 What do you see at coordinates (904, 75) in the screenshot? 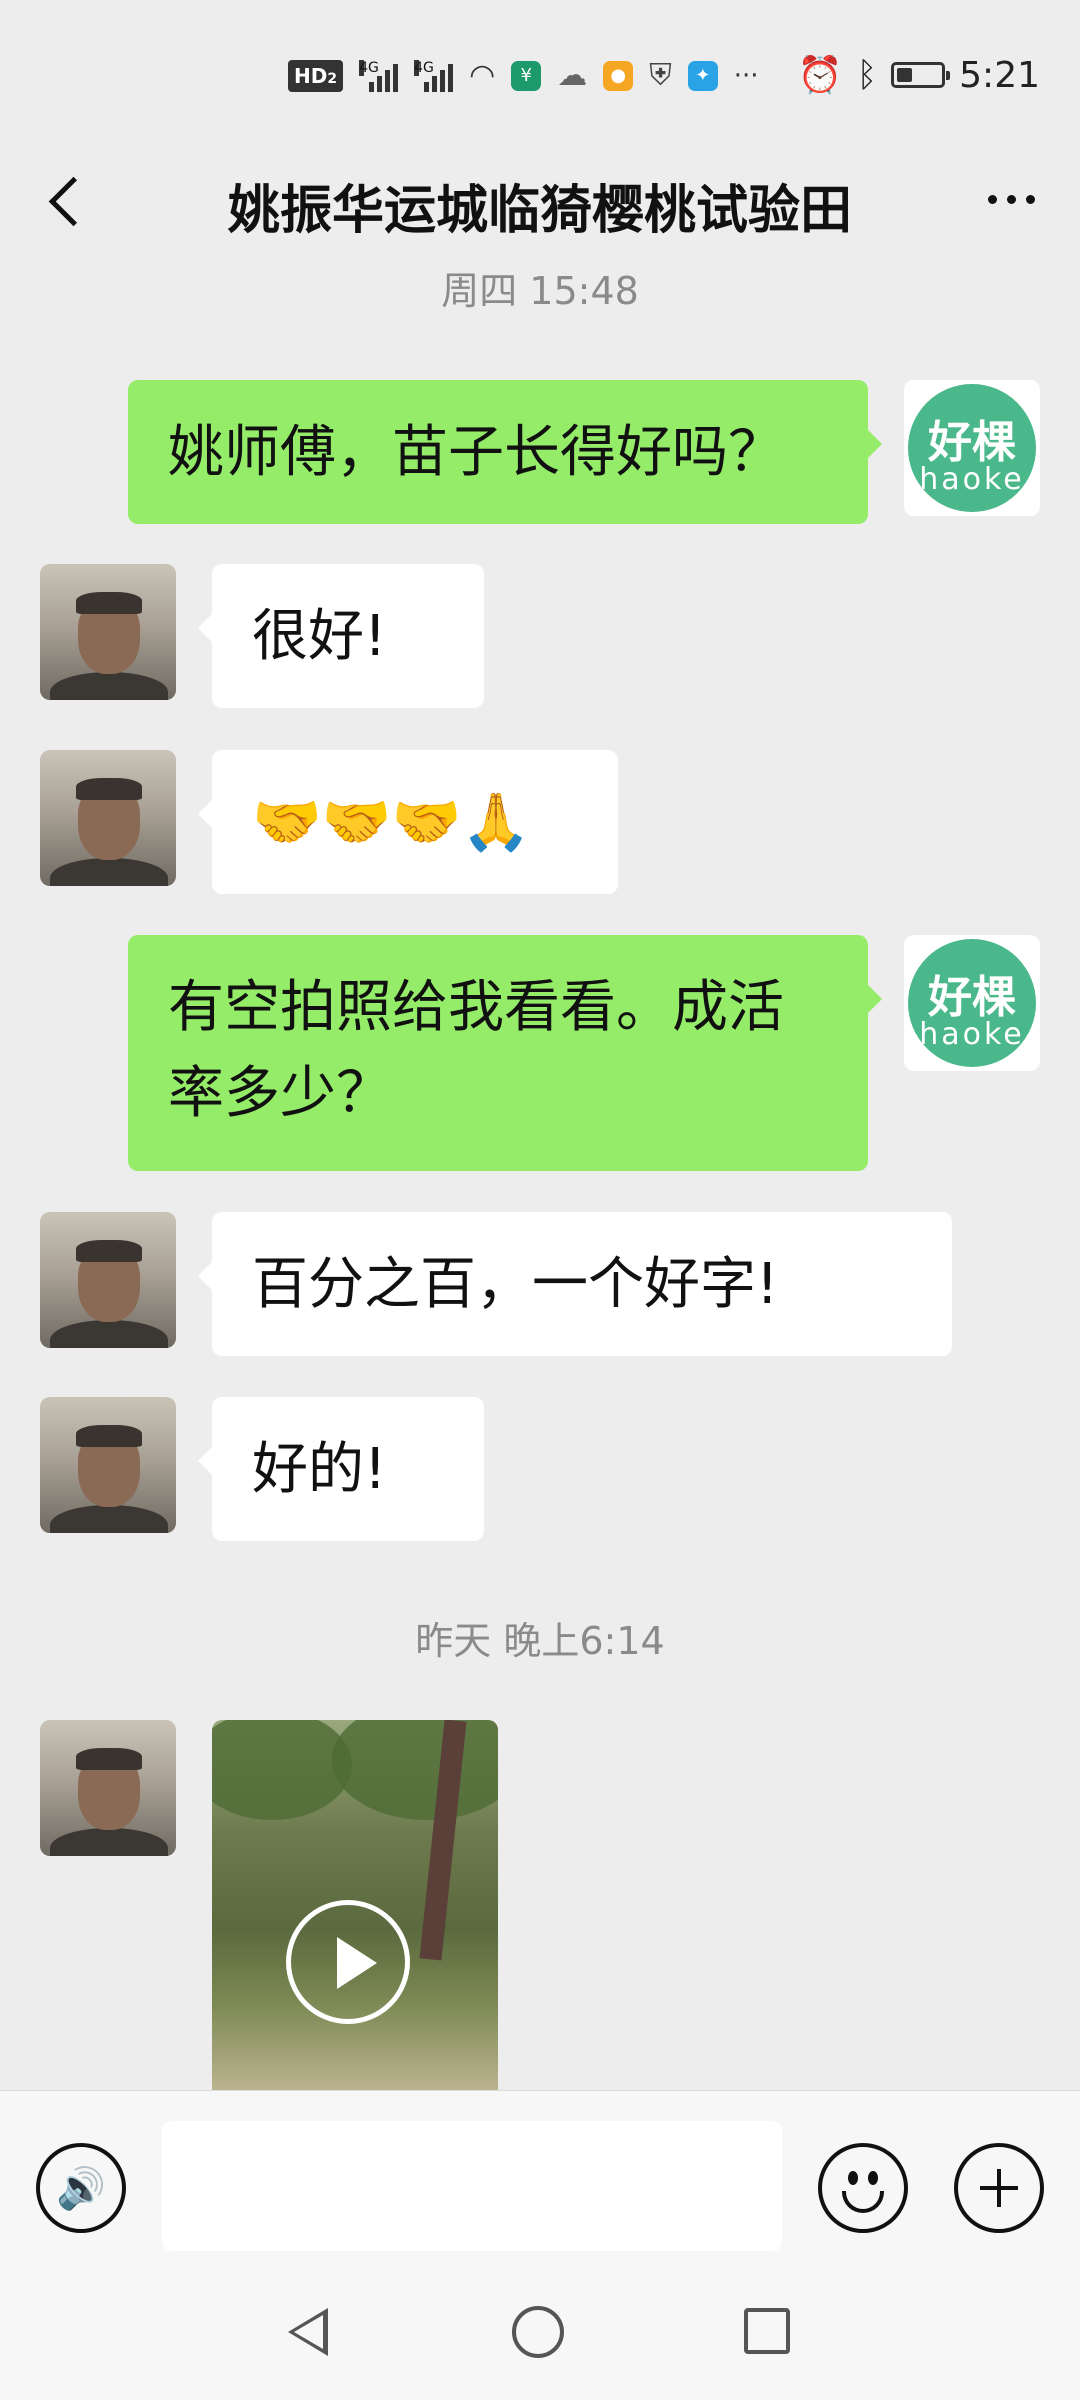
I see `battery-level` at bounding box center [904, 75].